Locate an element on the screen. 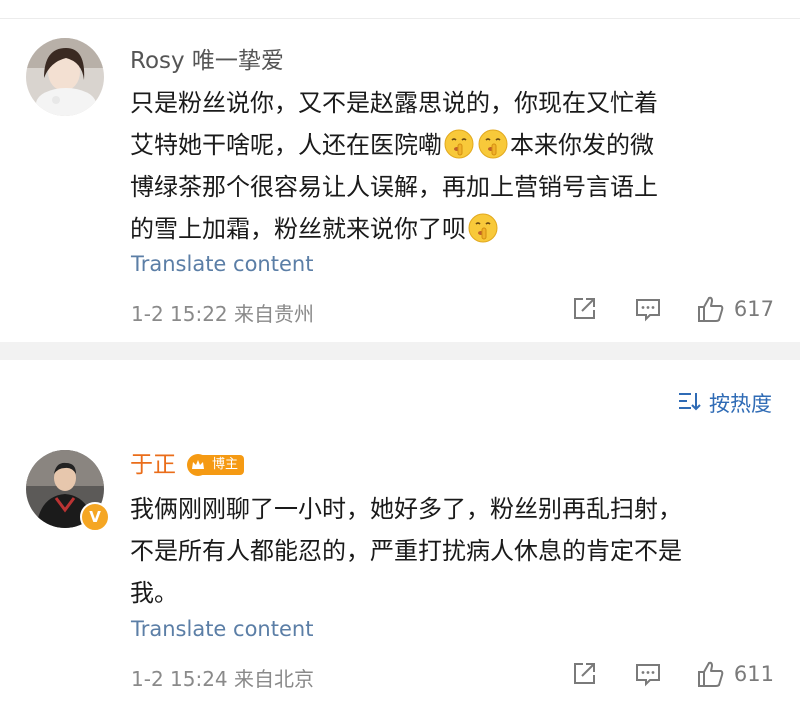 The height and width of the screenshot is (720, 800). sort-label: 按热度 is located at coordinates (740, 404).